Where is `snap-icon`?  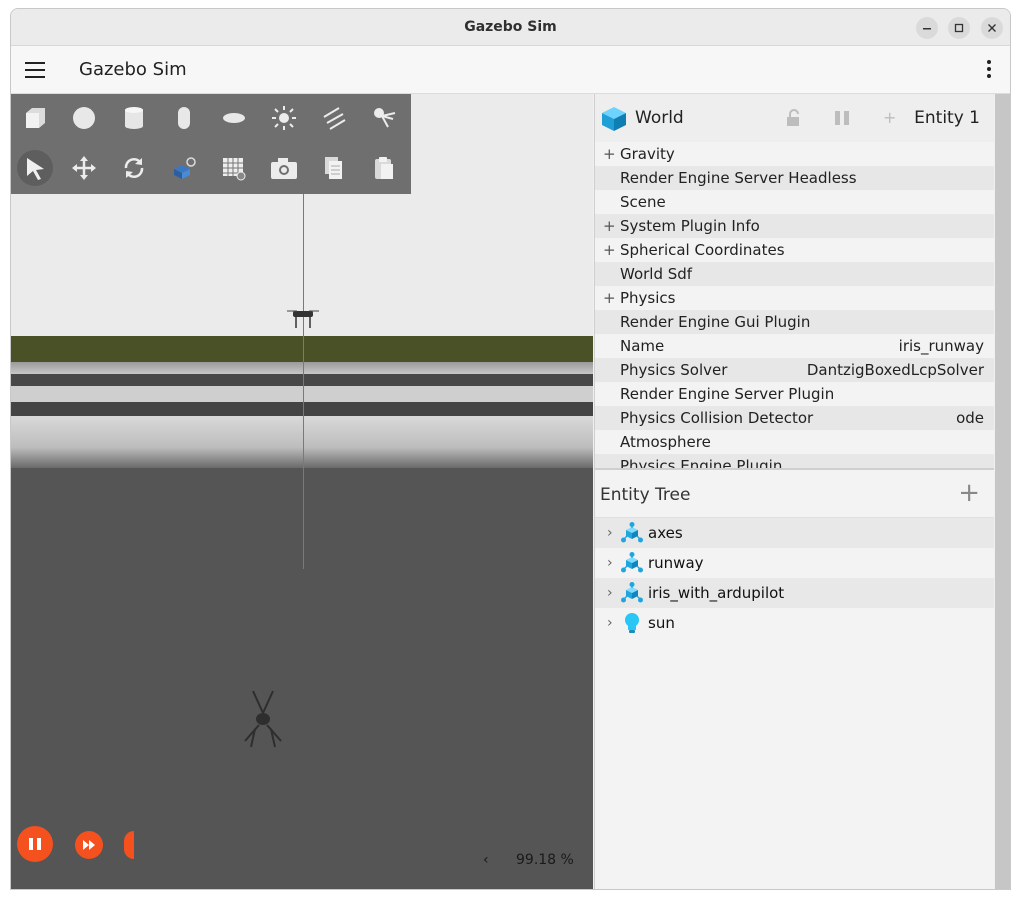 snap-icon is located at coordinates (185, 168).